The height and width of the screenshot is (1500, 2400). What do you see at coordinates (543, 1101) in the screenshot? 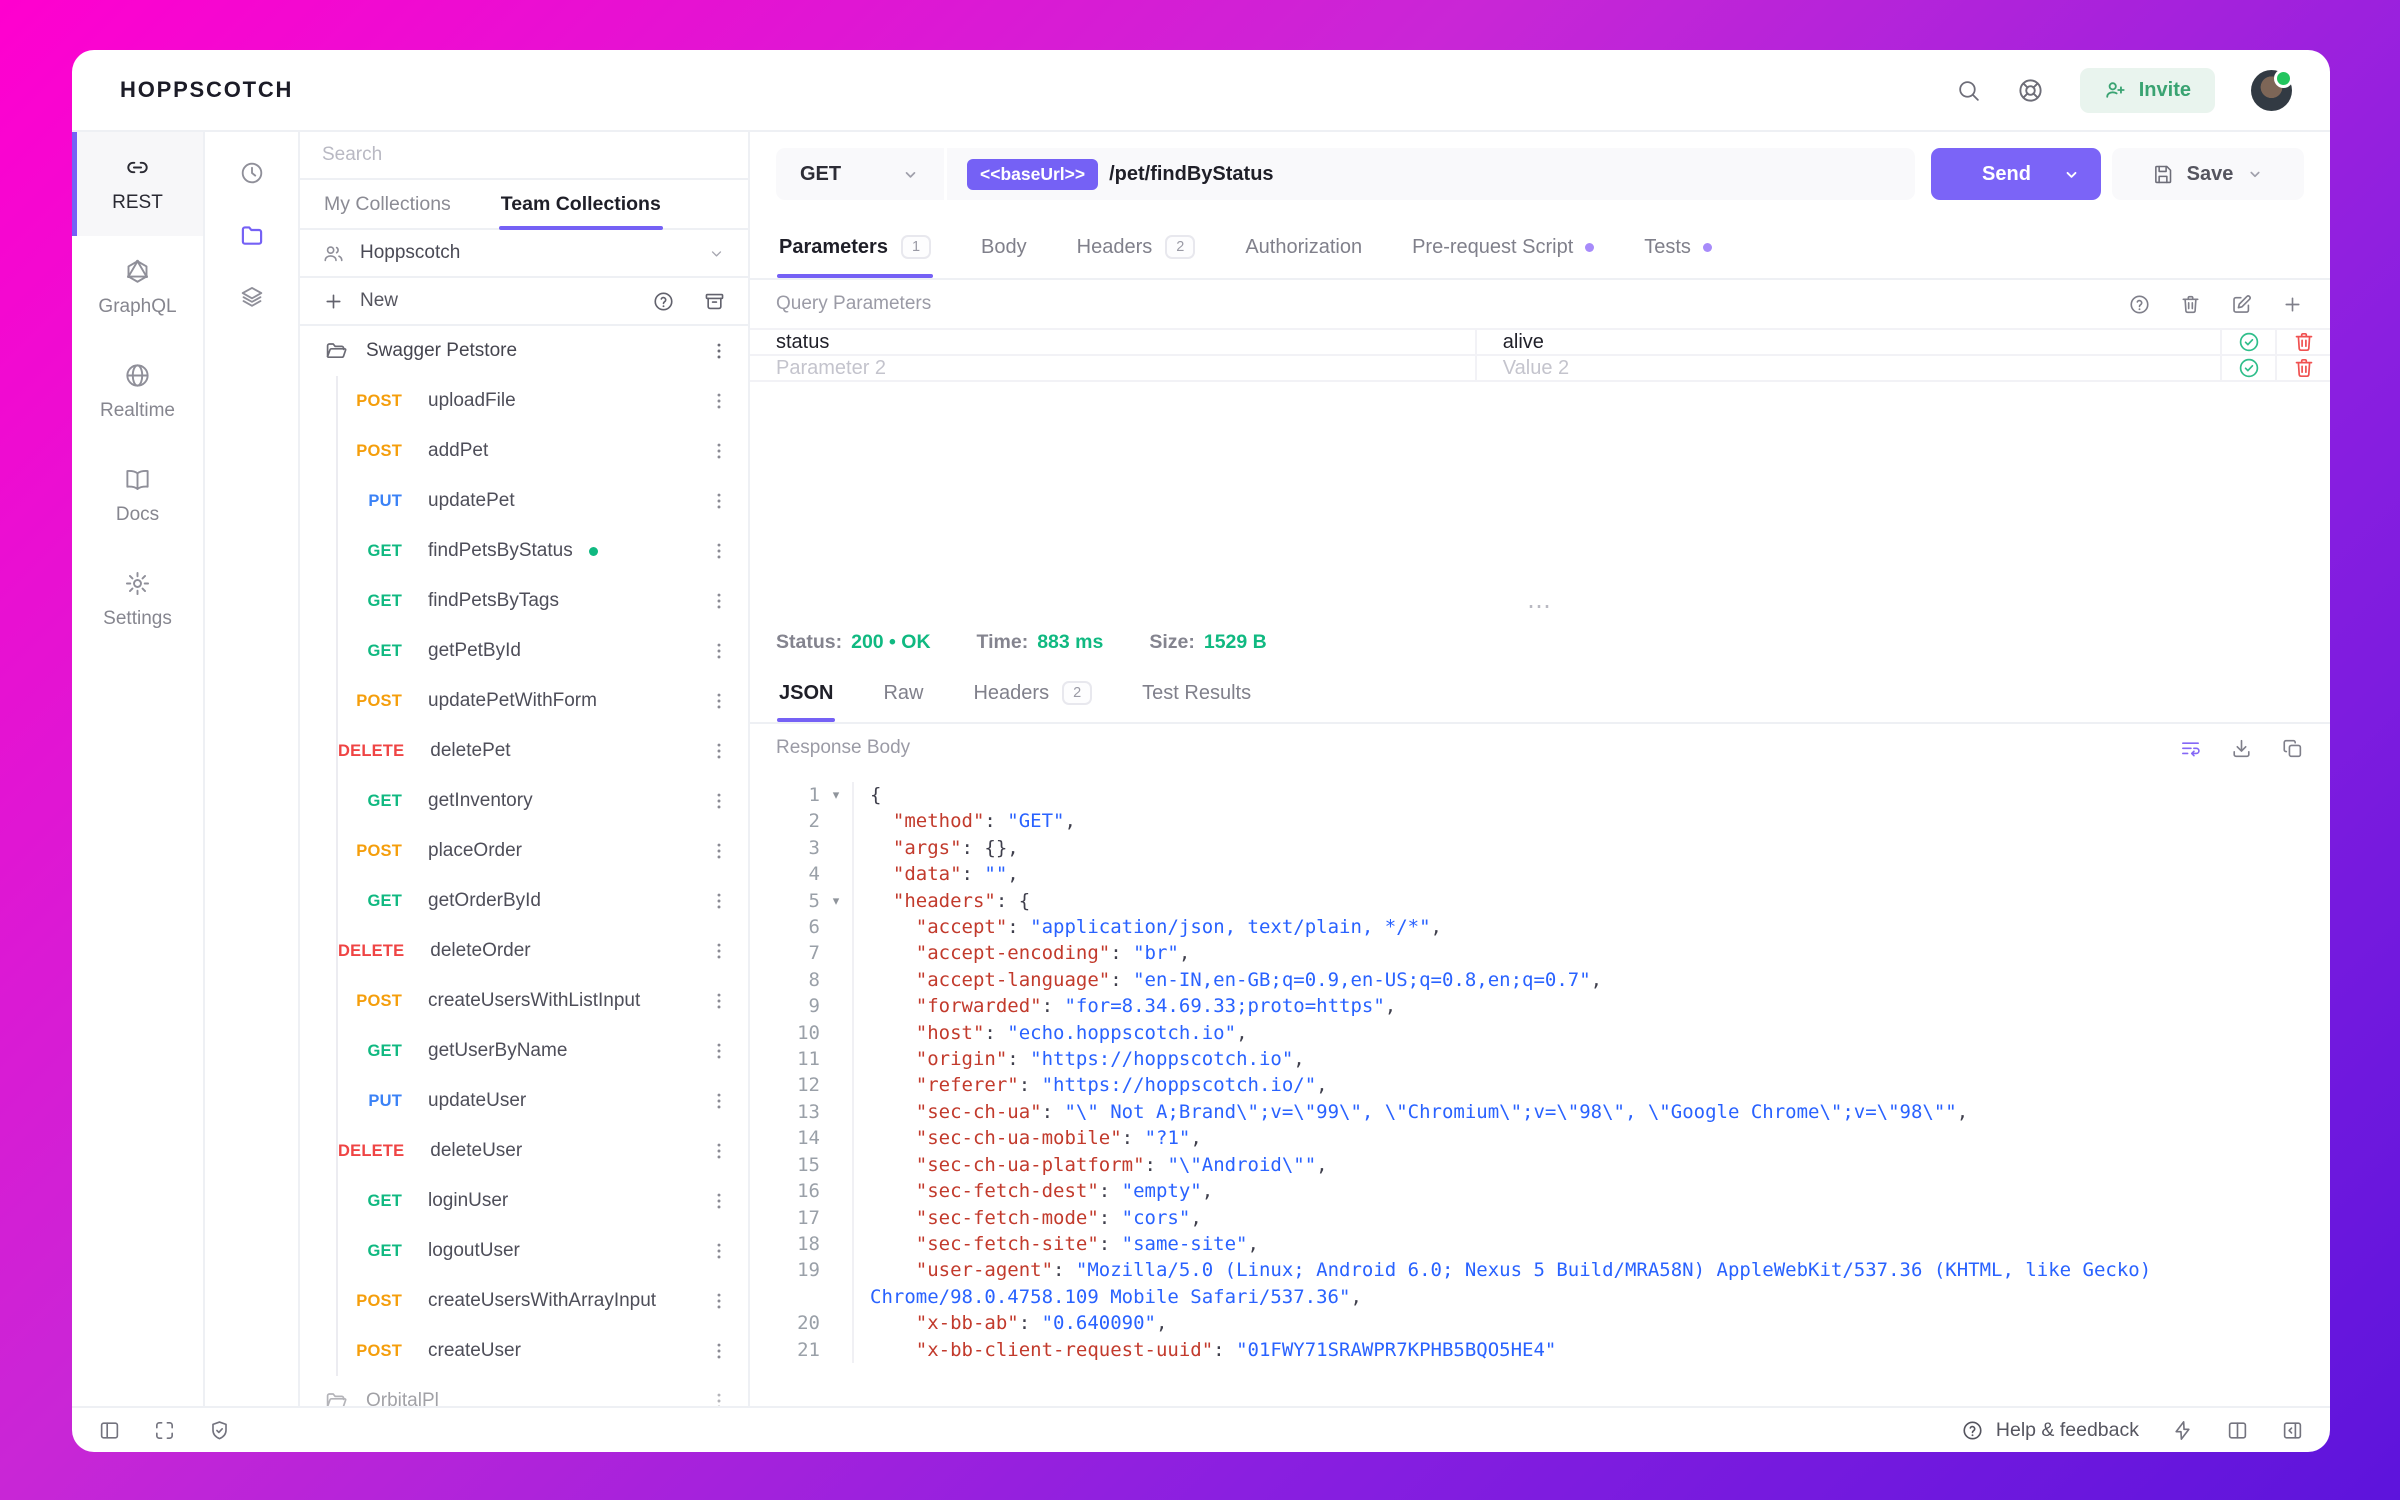
I see `request-item-updateuser: PUT updateUser` at bounding box center [543, 1101].